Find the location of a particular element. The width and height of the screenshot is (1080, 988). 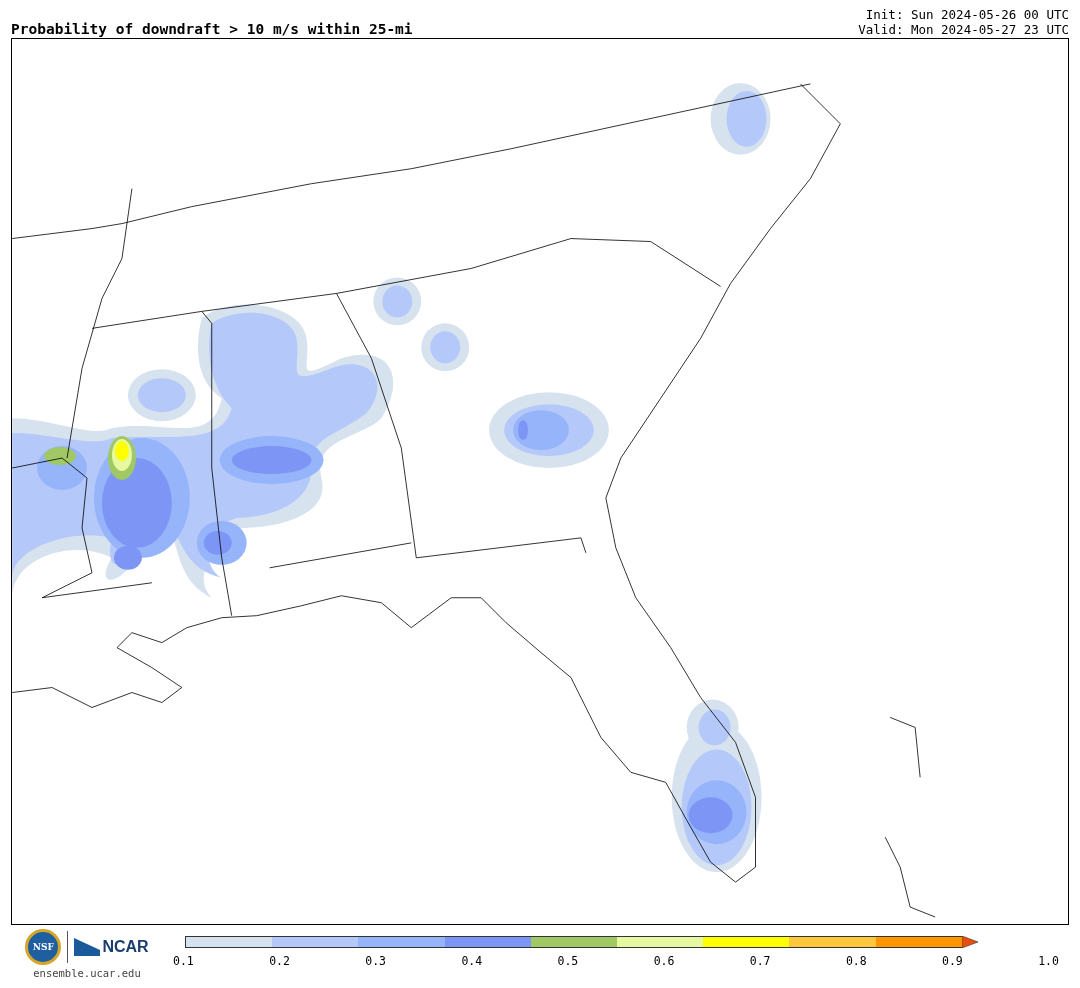

map-title: Probability of downdraft > 10 m/s within 25-mi is located at coordinates (212, 29).